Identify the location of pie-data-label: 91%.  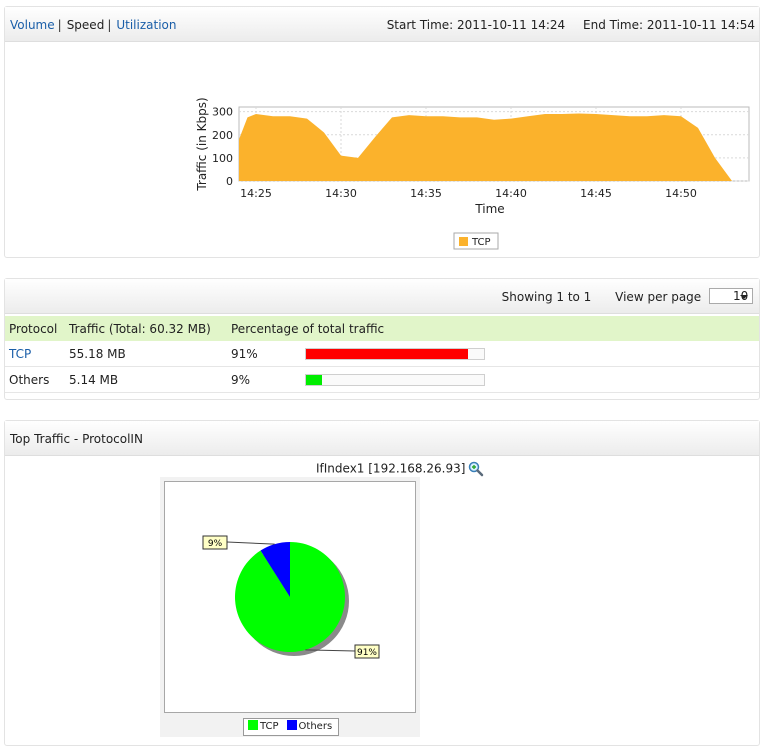
(367, 653).